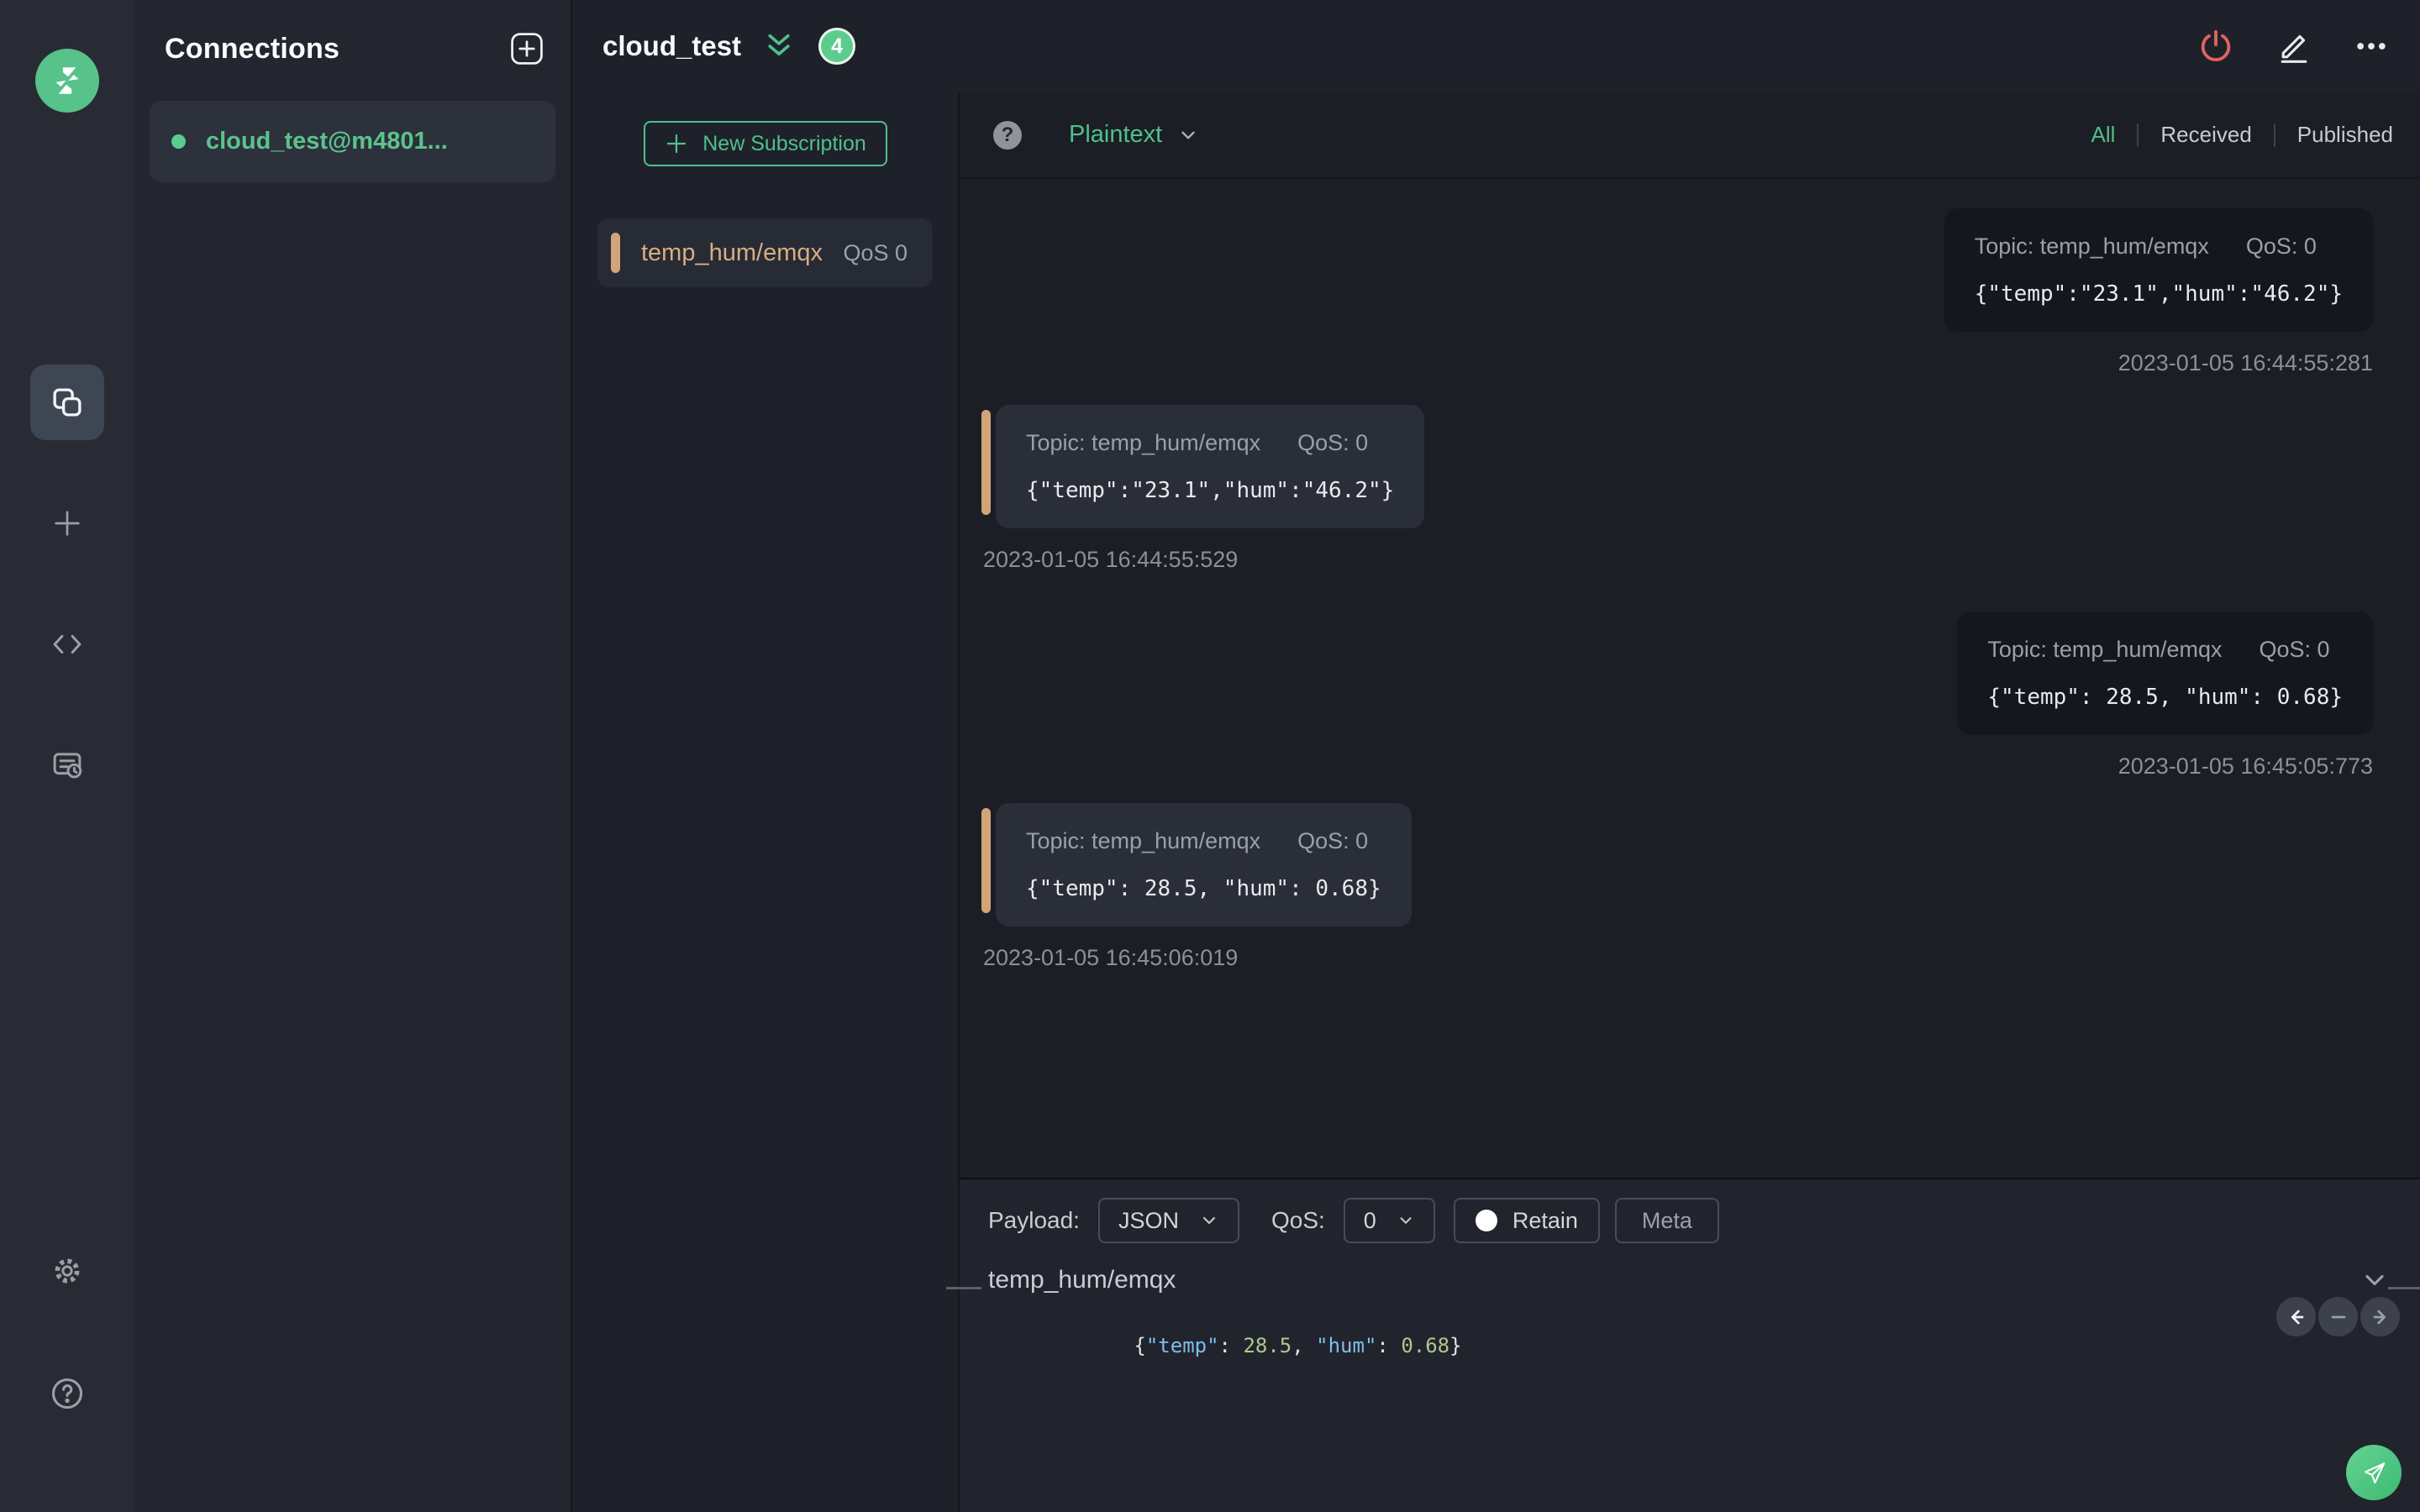 This screenshot has width=2420, height=1512. I want to click on payload-token: "hum", so click(1346, 1345).